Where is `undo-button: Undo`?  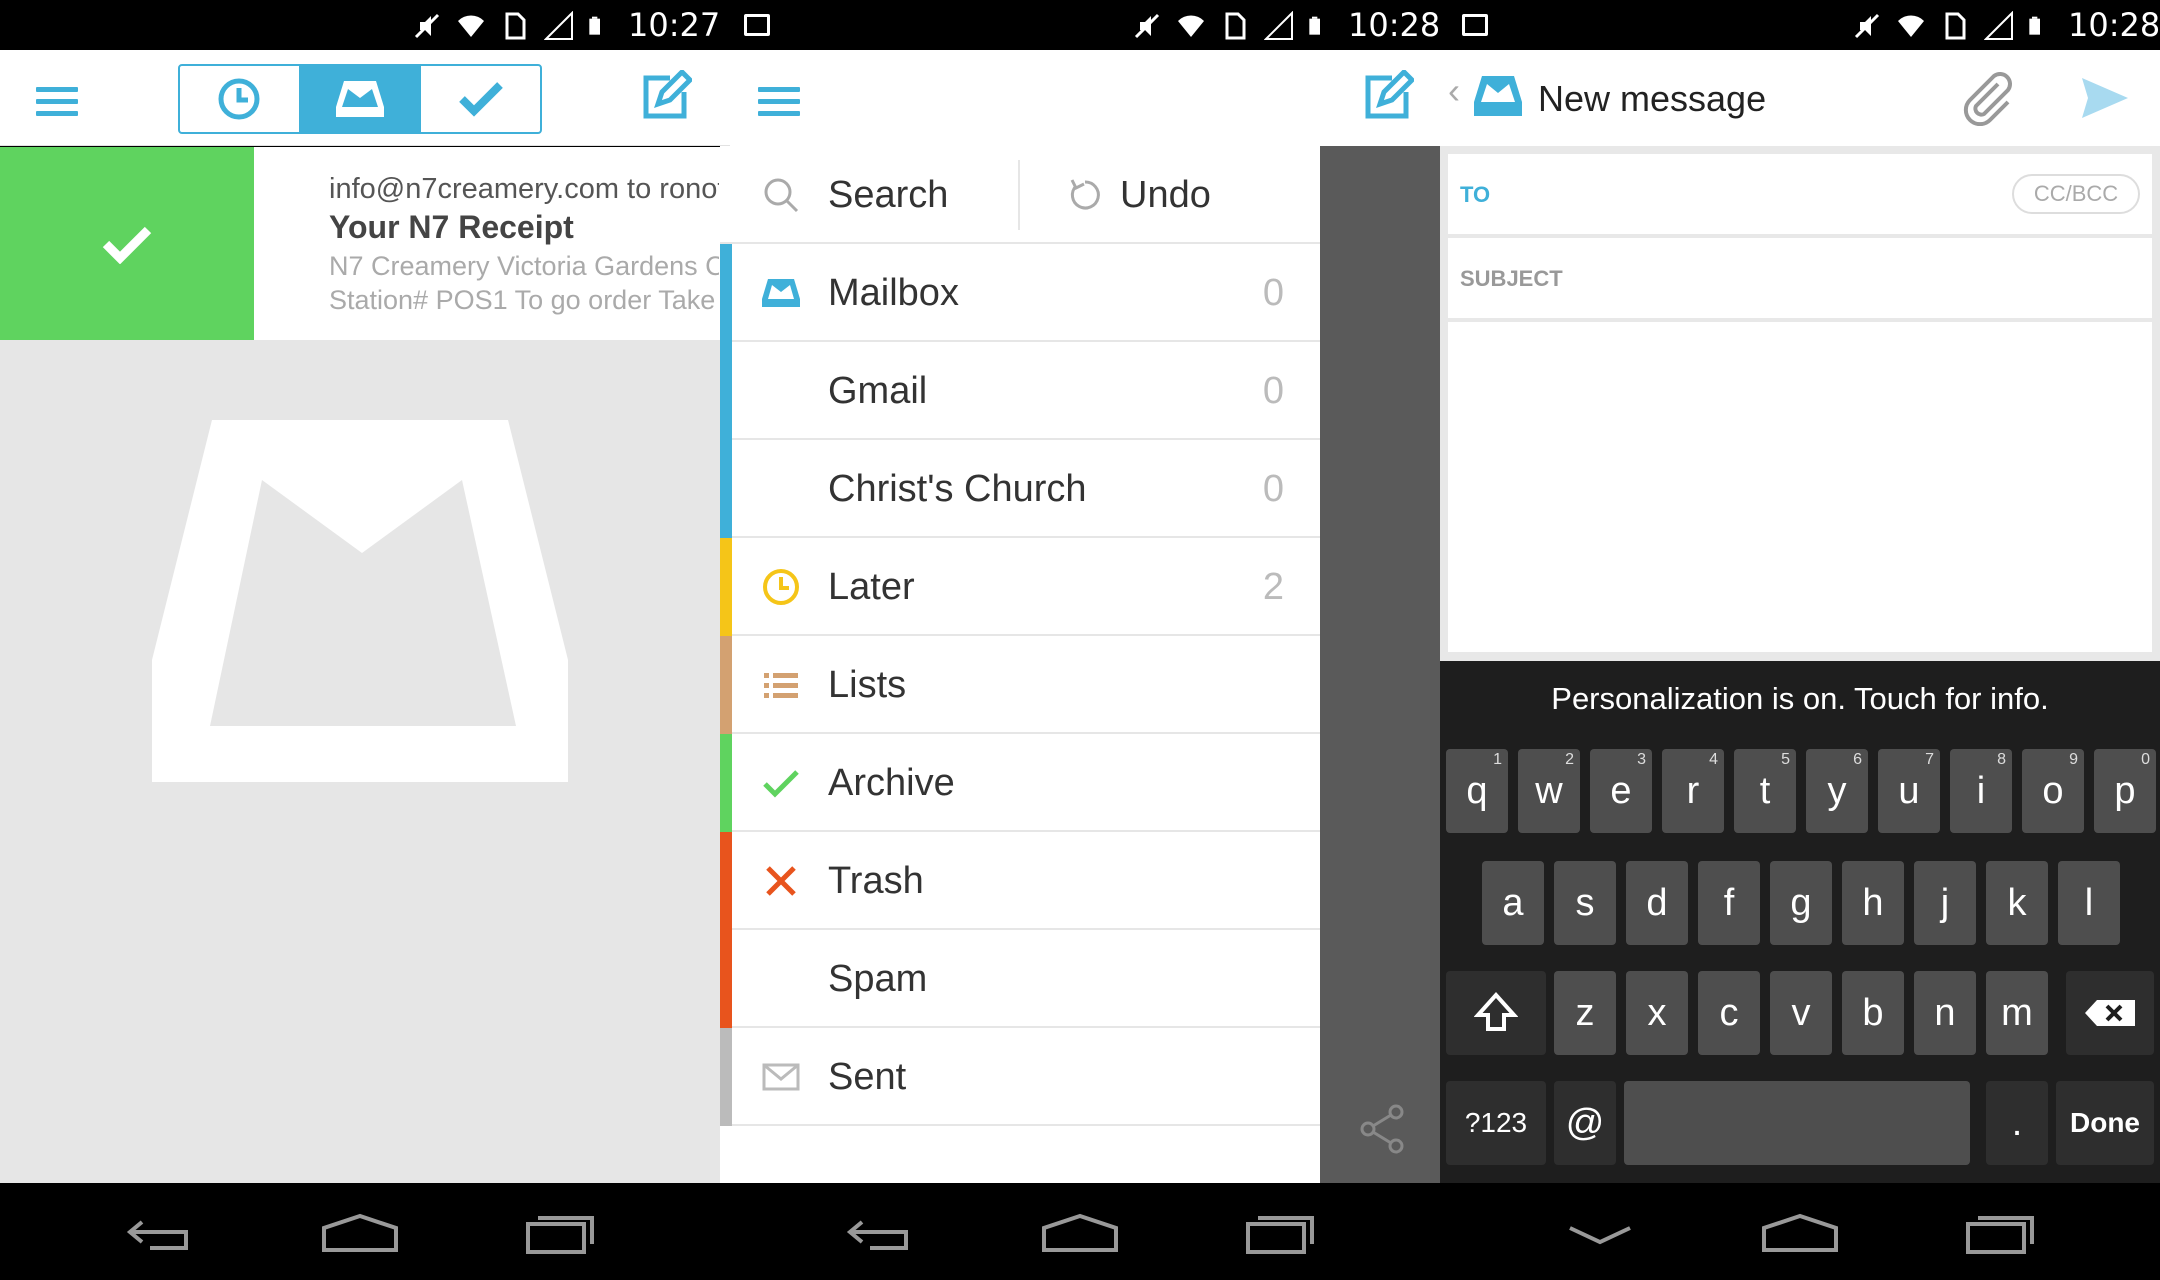 undo-button: Undo is located at coordinates (1170, 195).